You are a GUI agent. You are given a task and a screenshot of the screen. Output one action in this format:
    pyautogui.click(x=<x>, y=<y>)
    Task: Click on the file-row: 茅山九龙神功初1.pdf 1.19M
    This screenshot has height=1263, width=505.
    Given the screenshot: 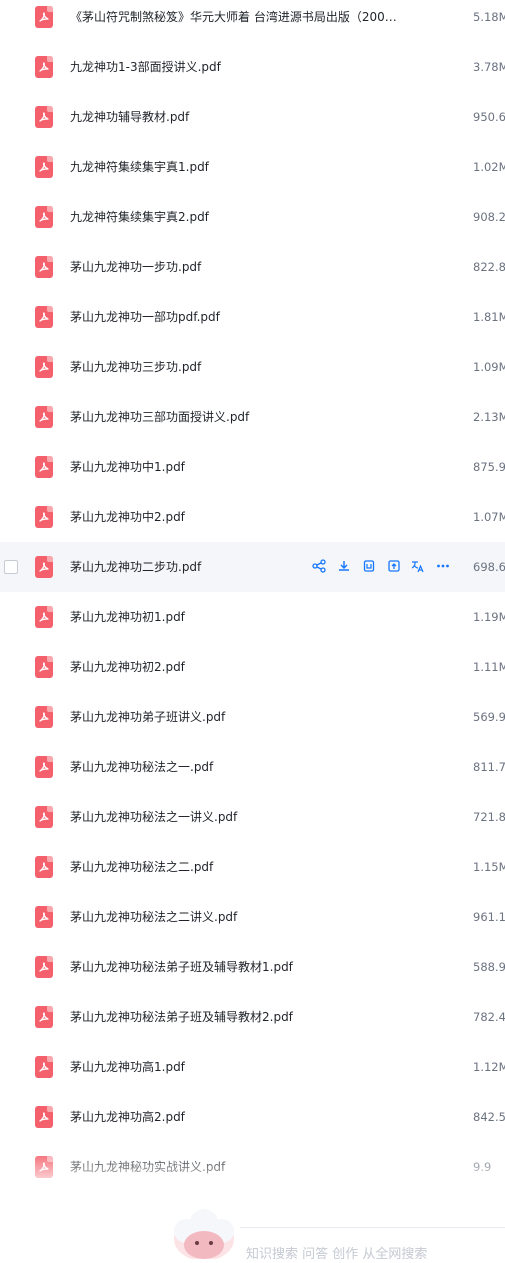 What is the action you would take?
    pyautogui.click(x=252, y=617)
    